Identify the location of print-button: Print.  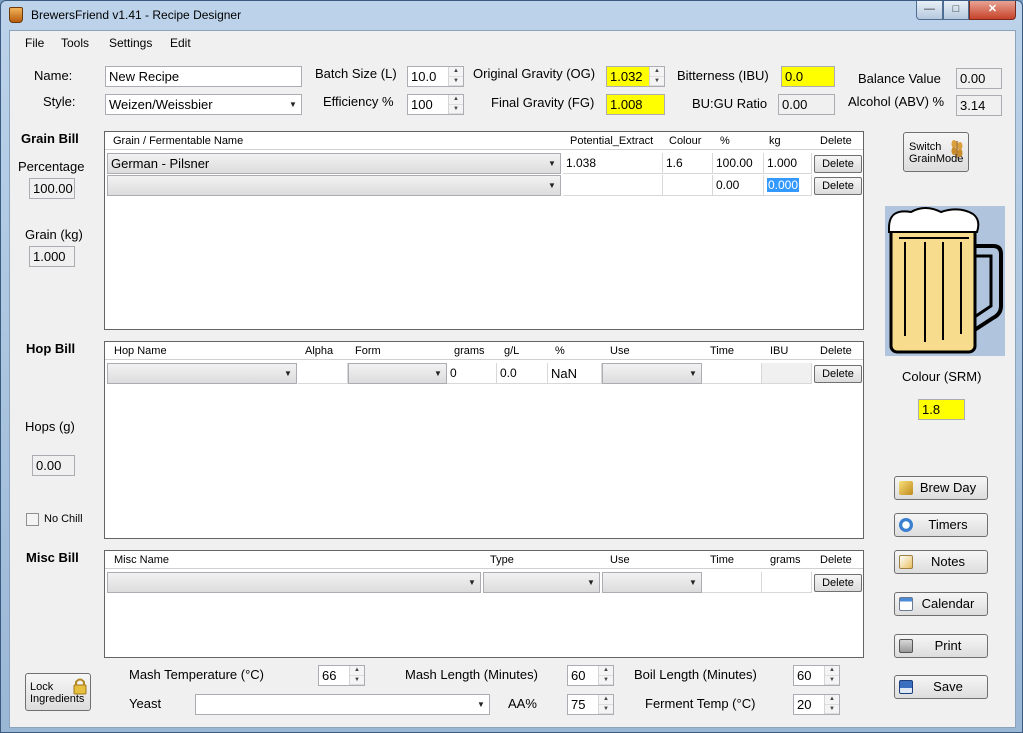
(941, 646).